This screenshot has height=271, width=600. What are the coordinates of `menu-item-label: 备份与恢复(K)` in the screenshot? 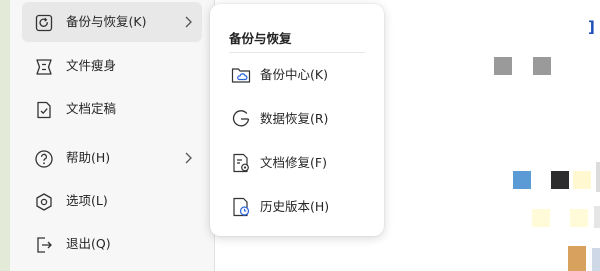 It's located at (106, 21).